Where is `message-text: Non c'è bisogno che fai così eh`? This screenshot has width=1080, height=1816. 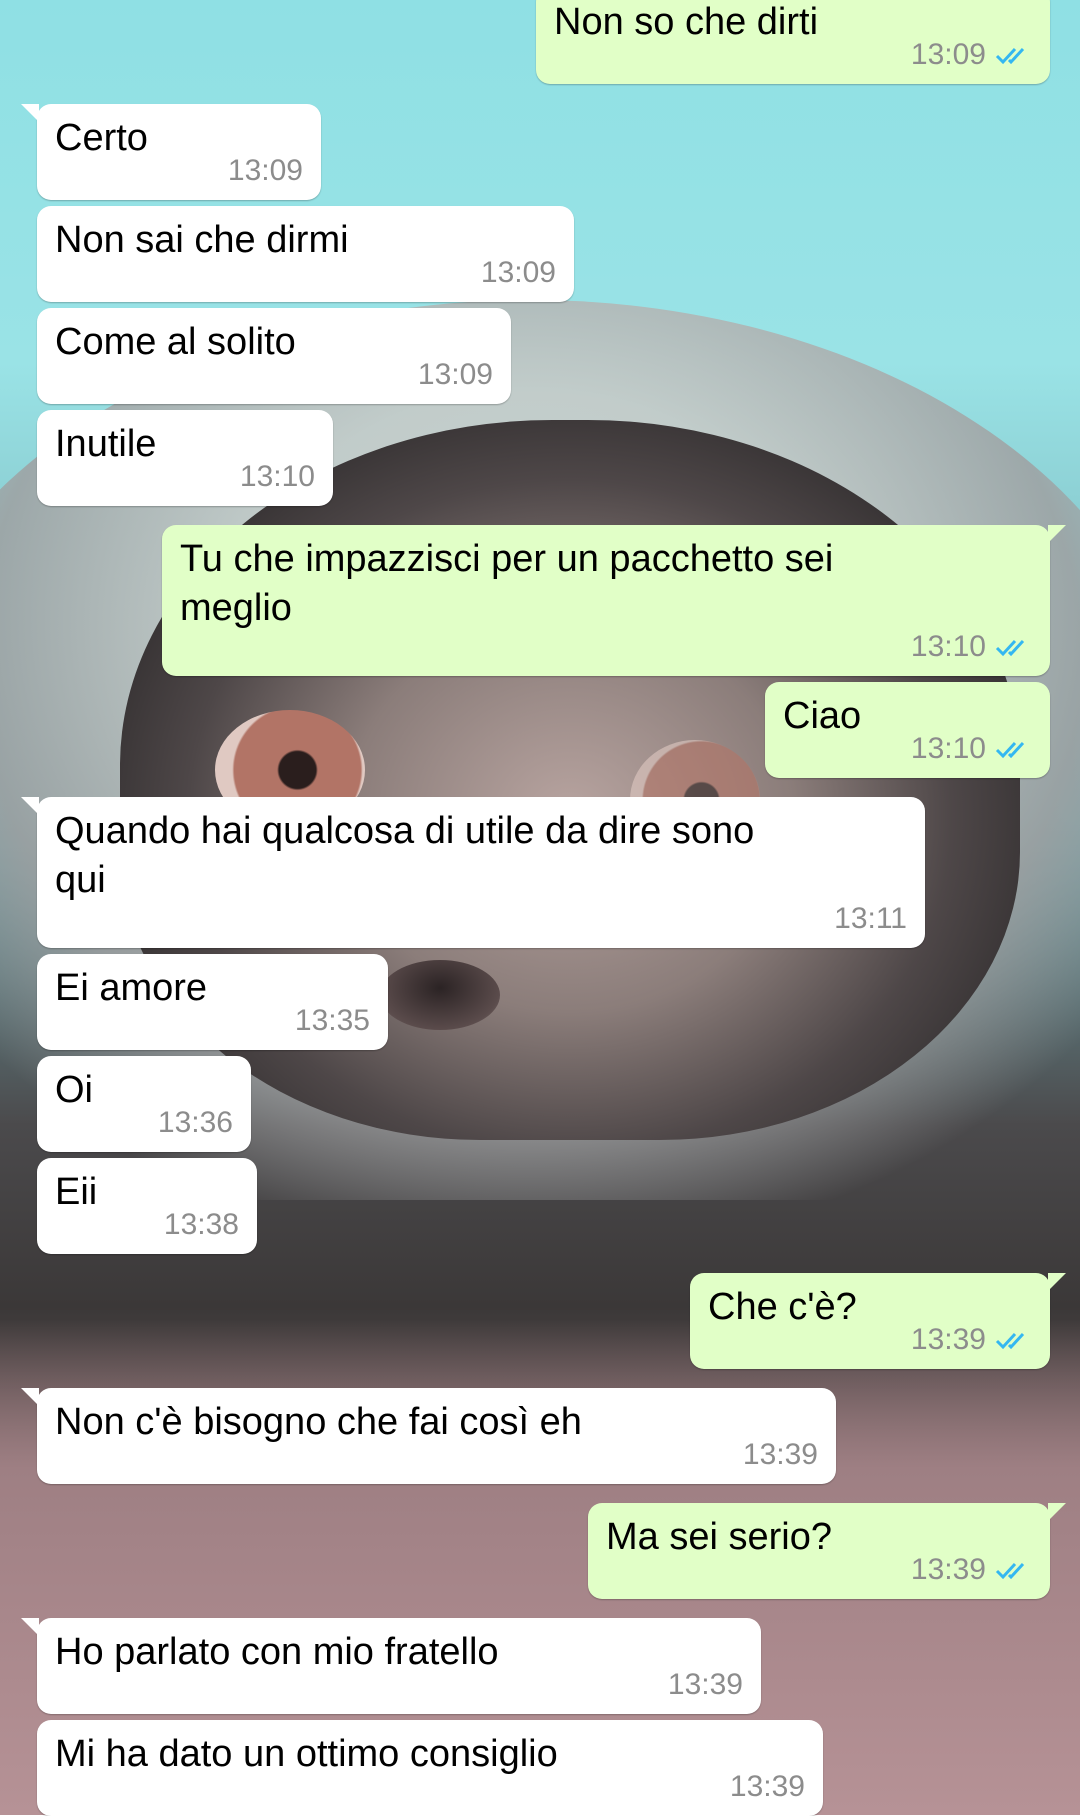 message-text: Non c'è bisogno che fai così eh is located at coordinates (318, 1422).